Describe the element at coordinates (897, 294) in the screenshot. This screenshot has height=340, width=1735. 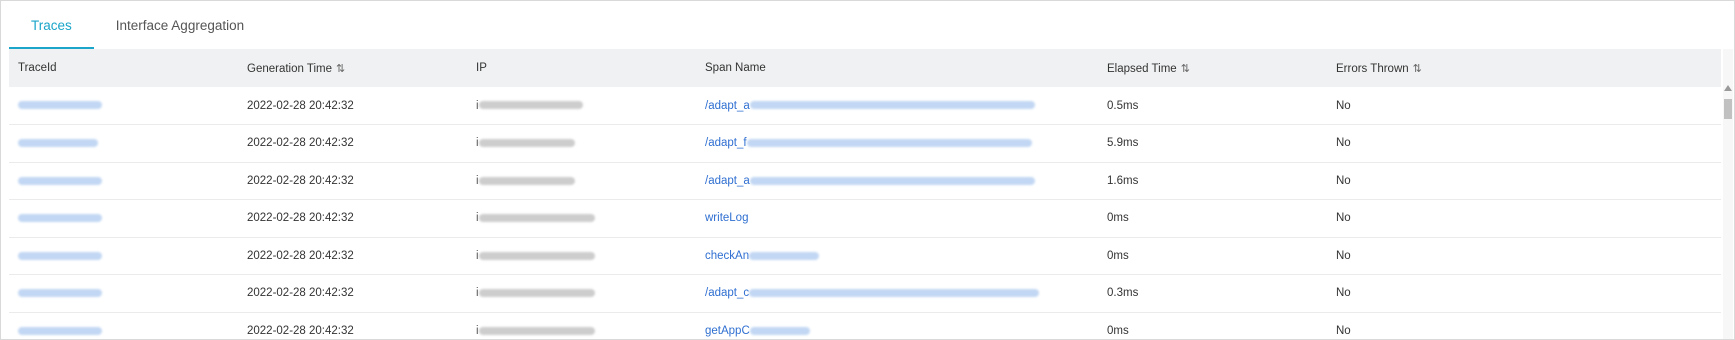
I see `span-name-cell: /adapt_c` at that location.